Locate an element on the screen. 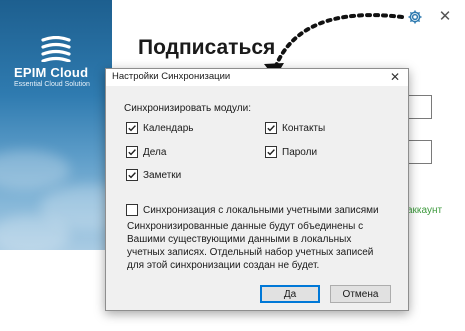 Image resolution: width=465 pixels, height=331 pixels. checkbox-label: Заметки is located at coordinates (162, 175).